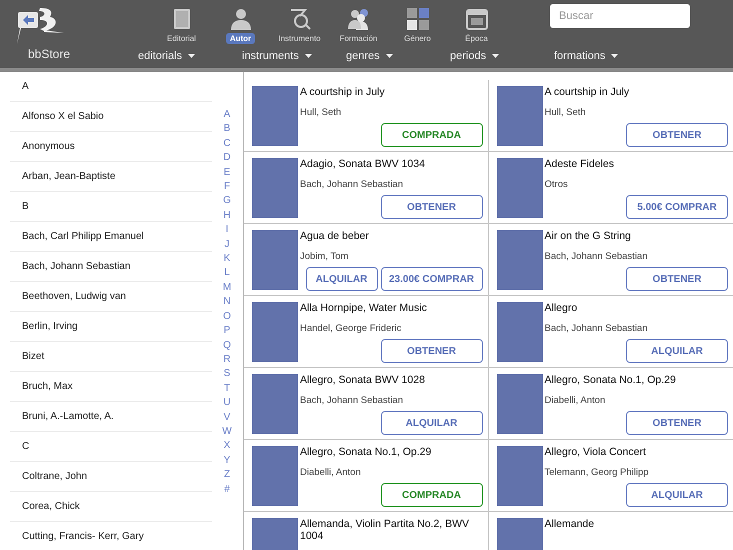 This screenshot has height=550, width=733. I want to click on score-title: Agua de beber, so click(335, 236).